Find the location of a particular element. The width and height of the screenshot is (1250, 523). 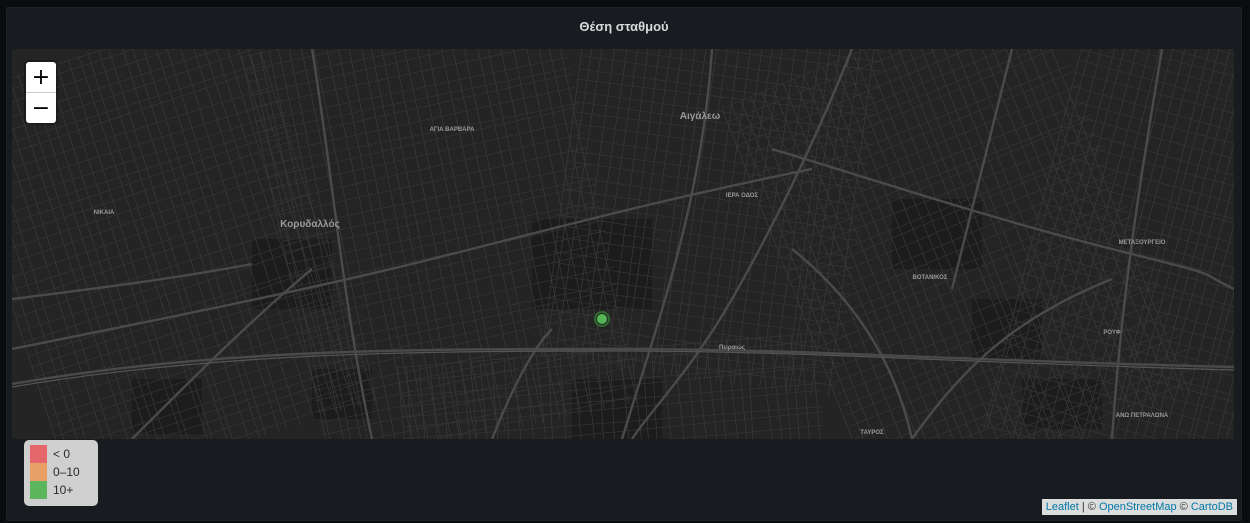

legend-label: < 0 is located at coordinates (62, 454).